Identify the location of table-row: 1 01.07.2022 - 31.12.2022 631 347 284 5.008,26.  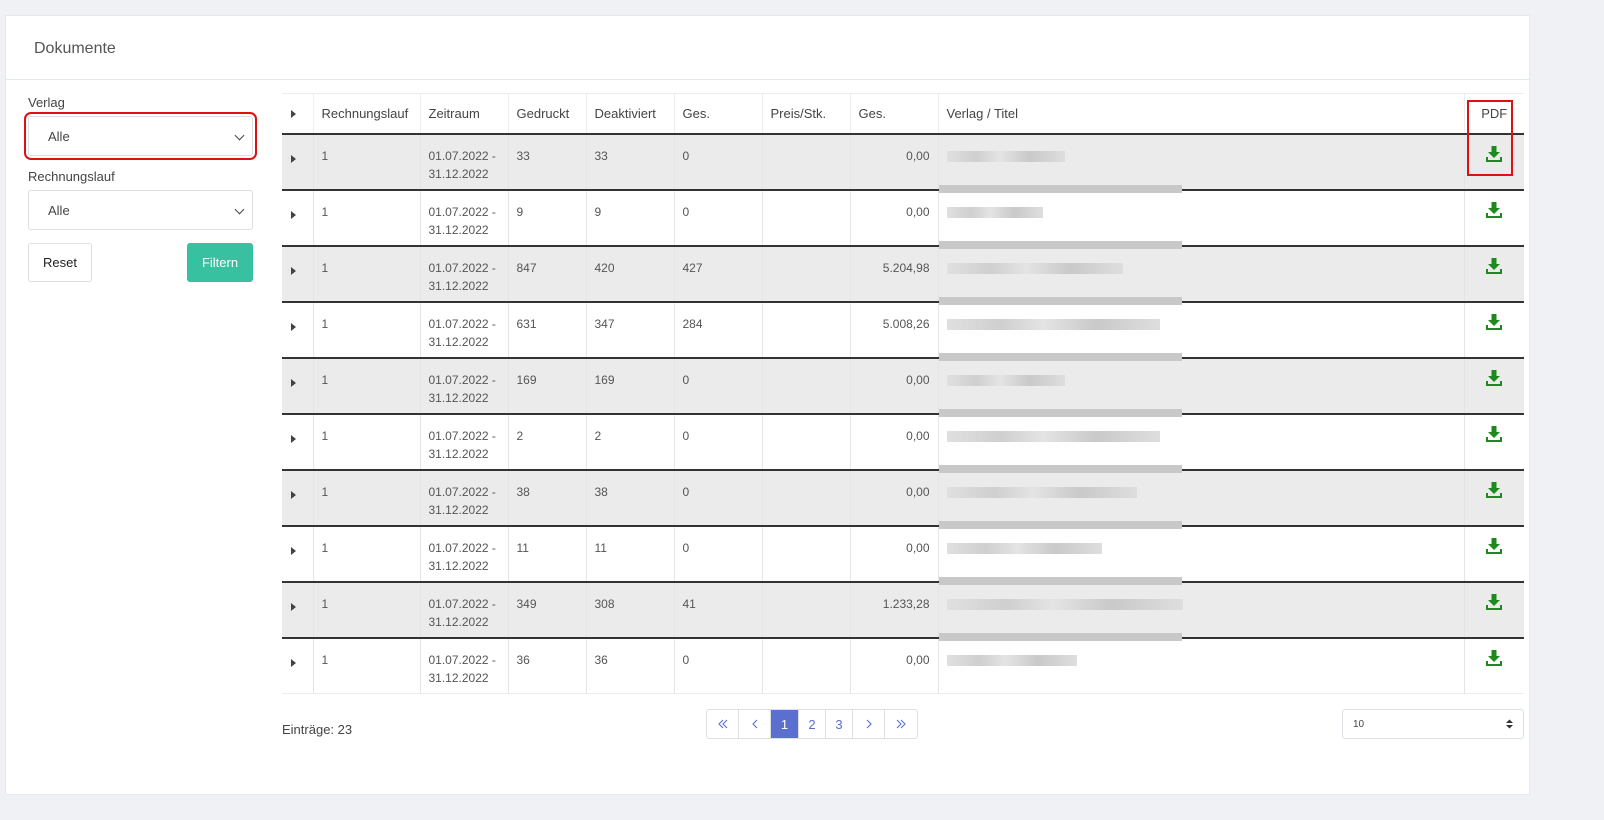
(903, 327).